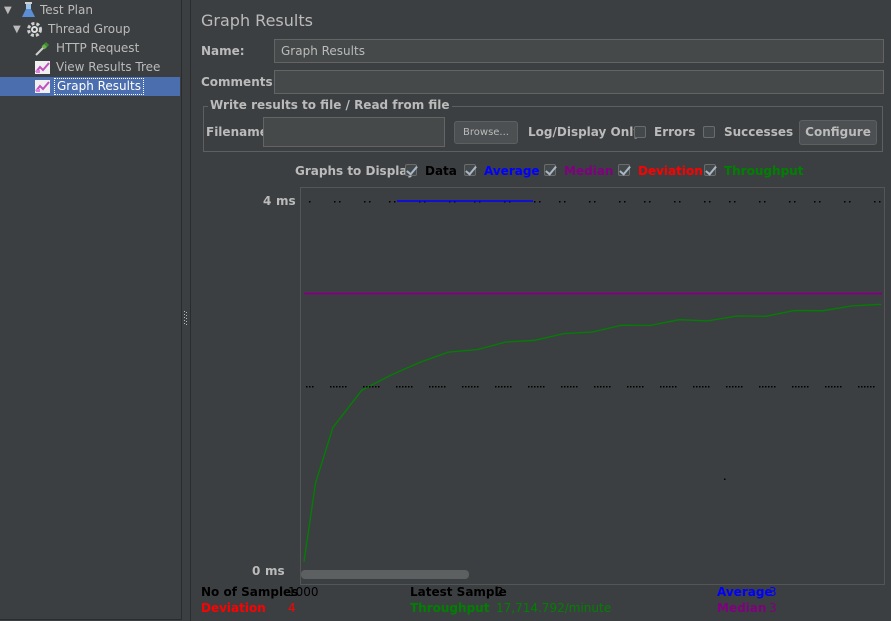 The image size is (891, 621). I want to click on latest-sample-label: Latest Sample, so click(458, 592).